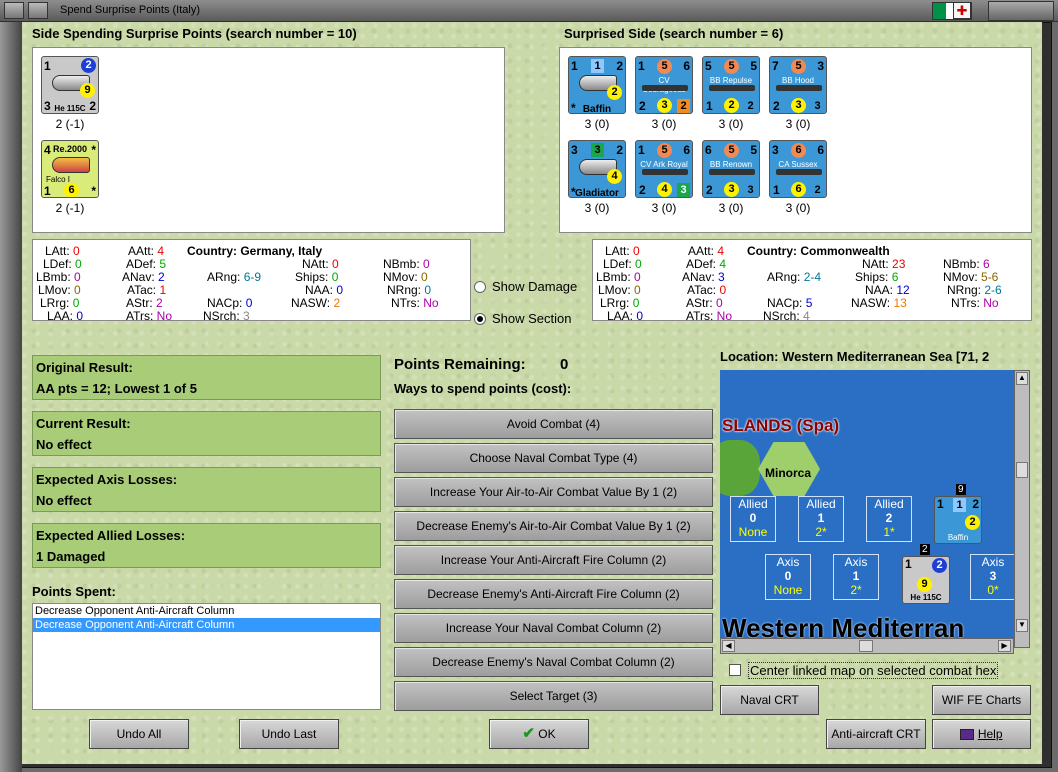 Image resolution: width=1058 pixels, height=772 pixels. What do you see at coordinates (1004, 646) in the screenshot?
I see `scroll-right-arrow-icon: ▶` at bounding box center [1004, 646].